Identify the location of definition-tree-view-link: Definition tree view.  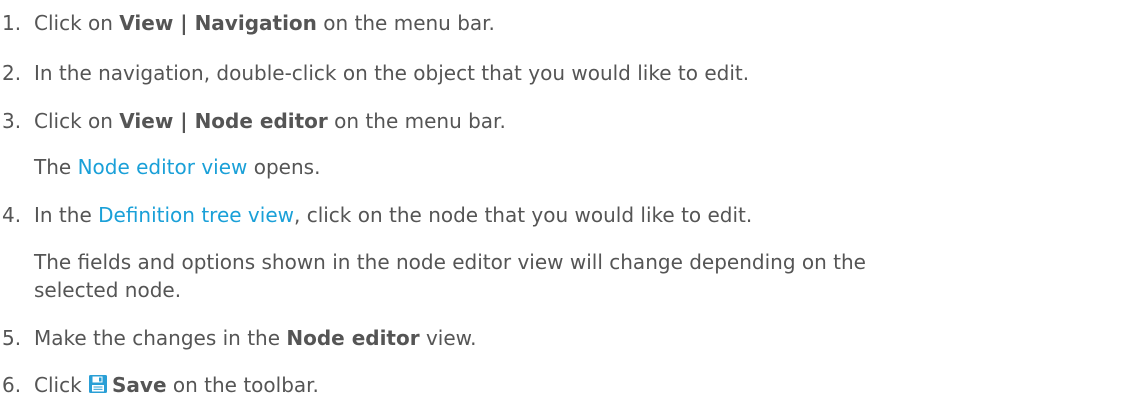
(196, 215).